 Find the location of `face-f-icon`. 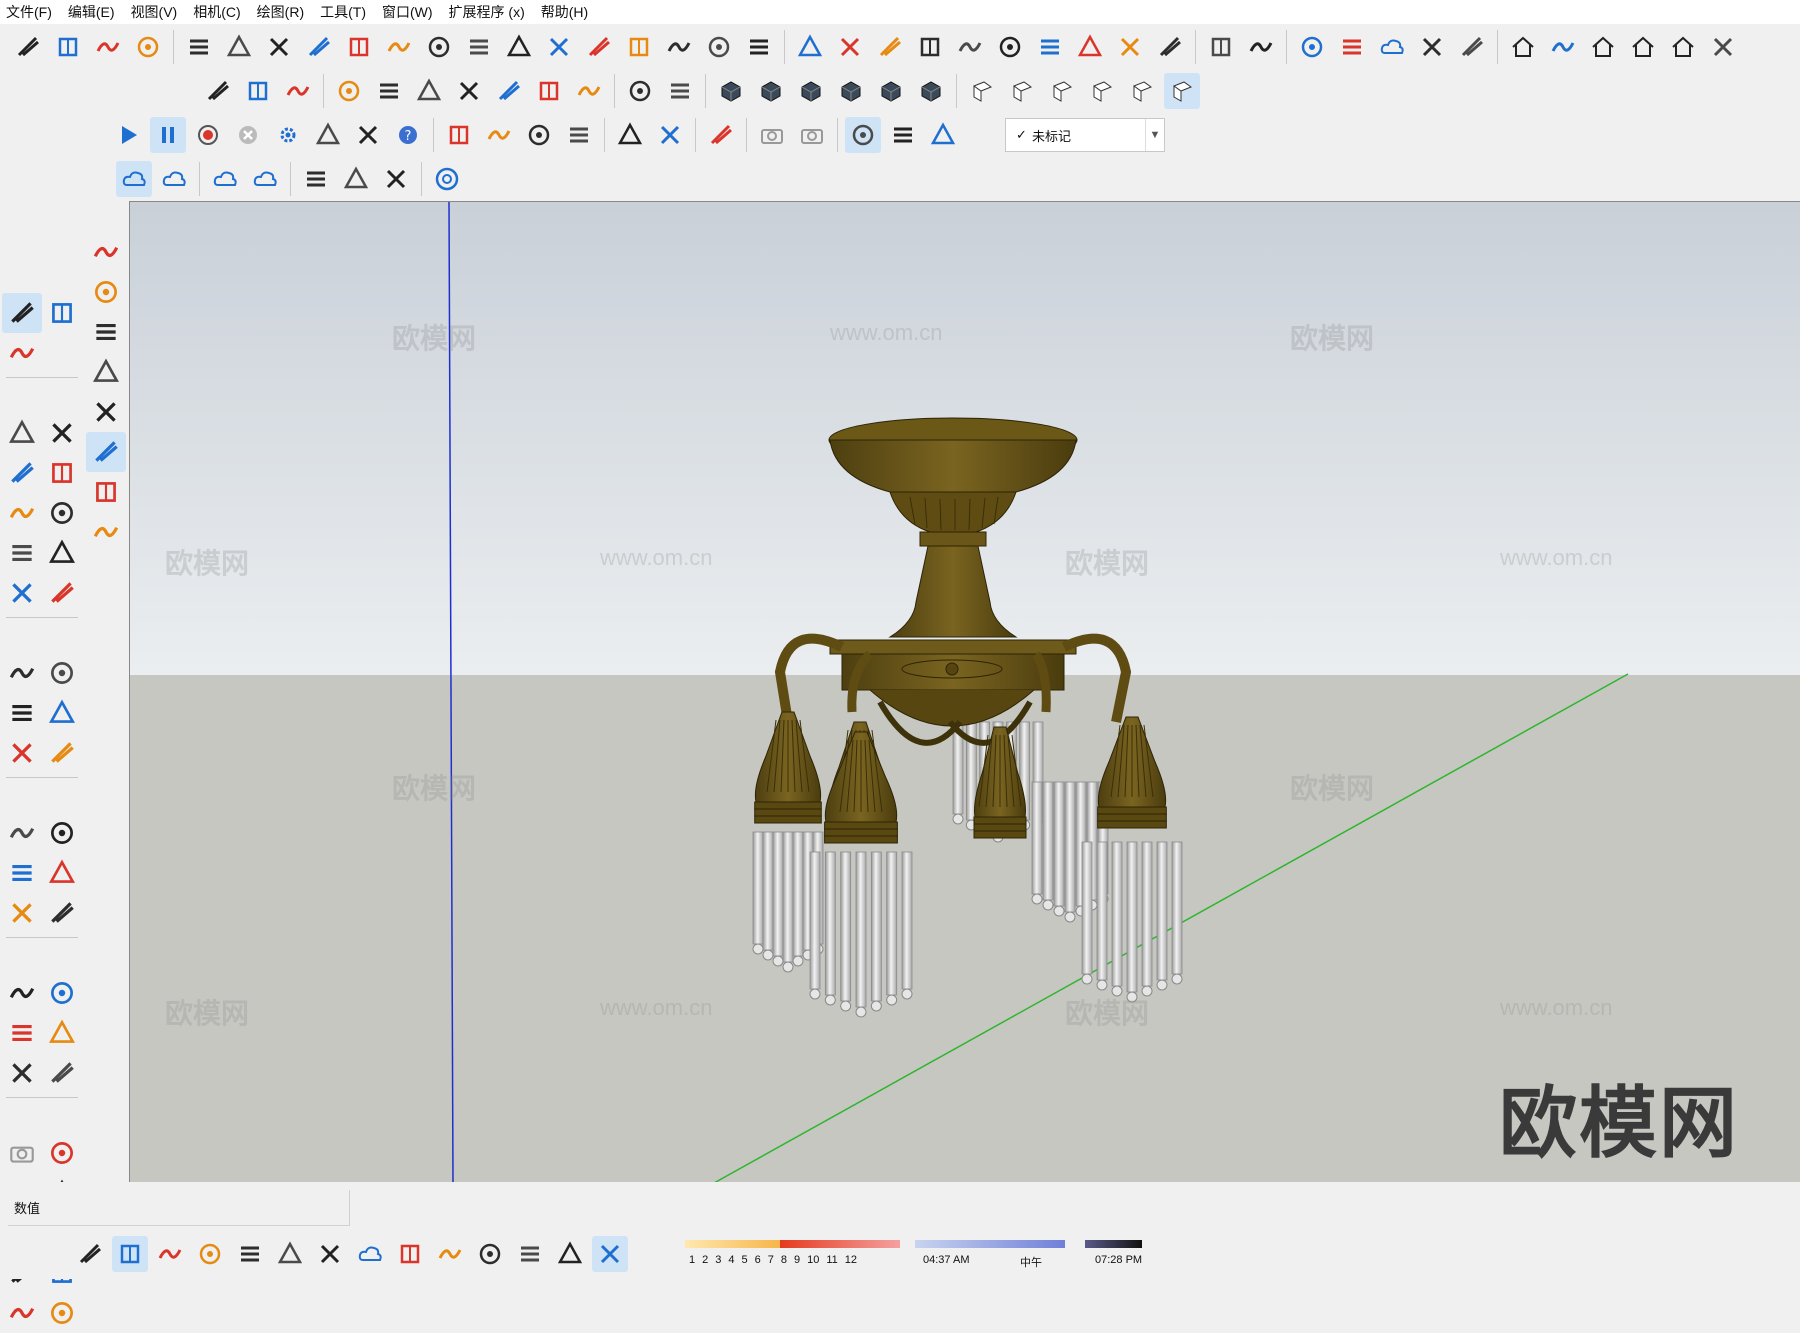

face-f-icon is located at coordinates (1182, 91).